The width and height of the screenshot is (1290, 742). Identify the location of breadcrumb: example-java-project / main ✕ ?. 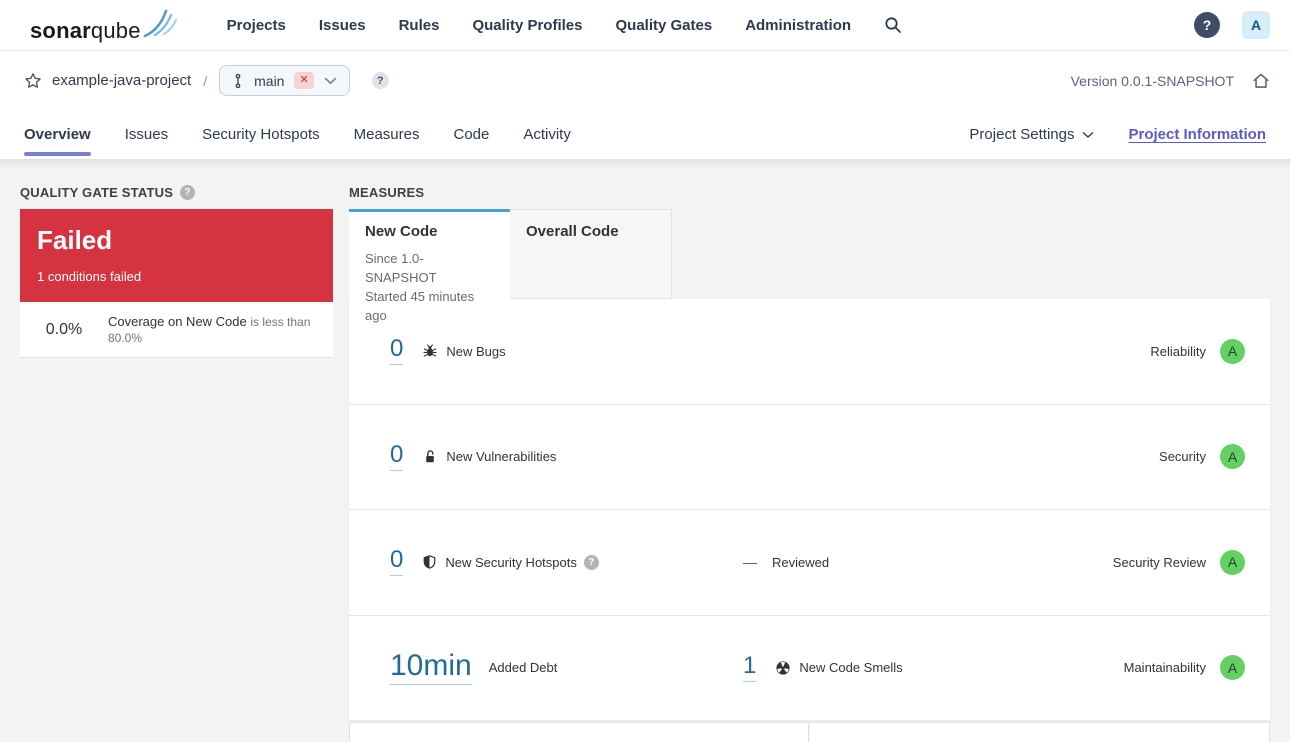
(206, 80).